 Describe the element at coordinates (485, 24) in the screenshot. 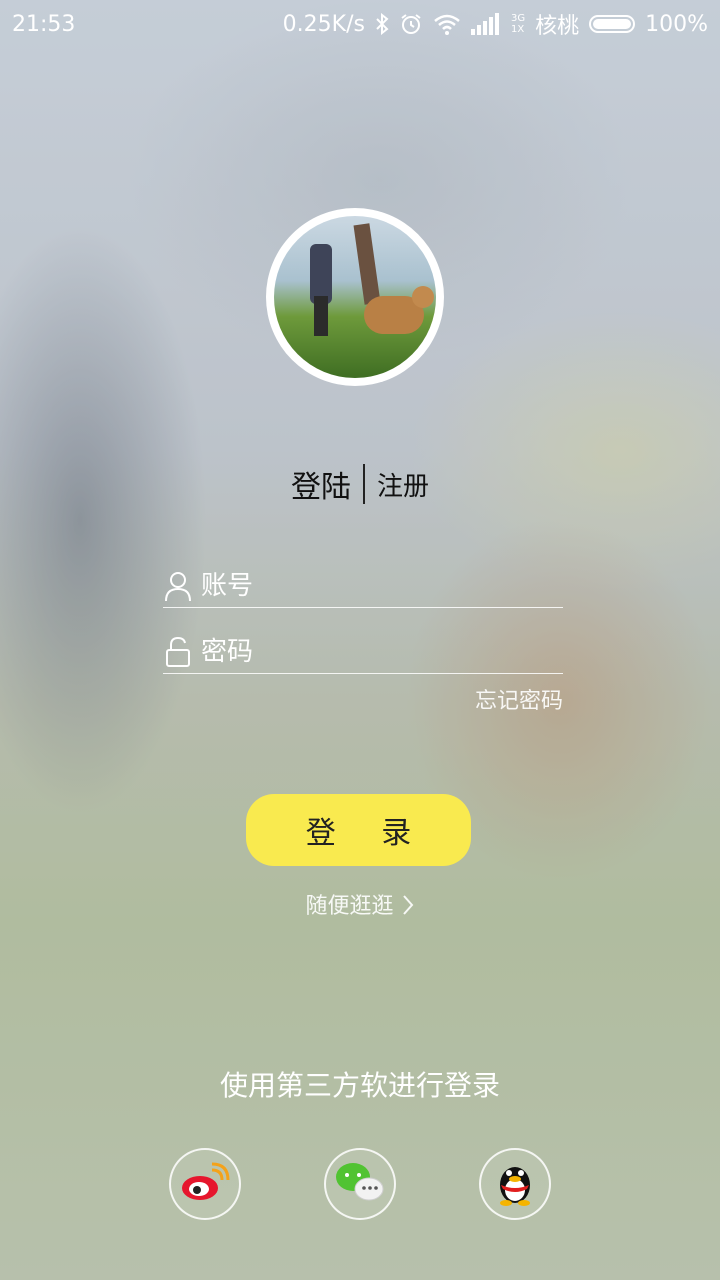

I see `signal-icon` at that location.